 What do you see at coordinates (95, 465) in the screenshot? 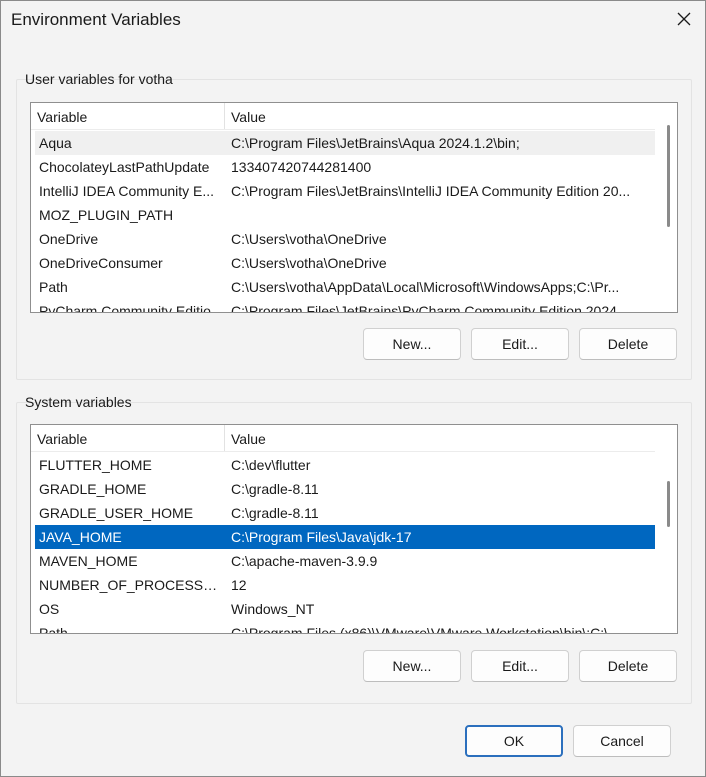
I see `variable-name: FLUTTER_HOME` at bounding box center [95, 465].